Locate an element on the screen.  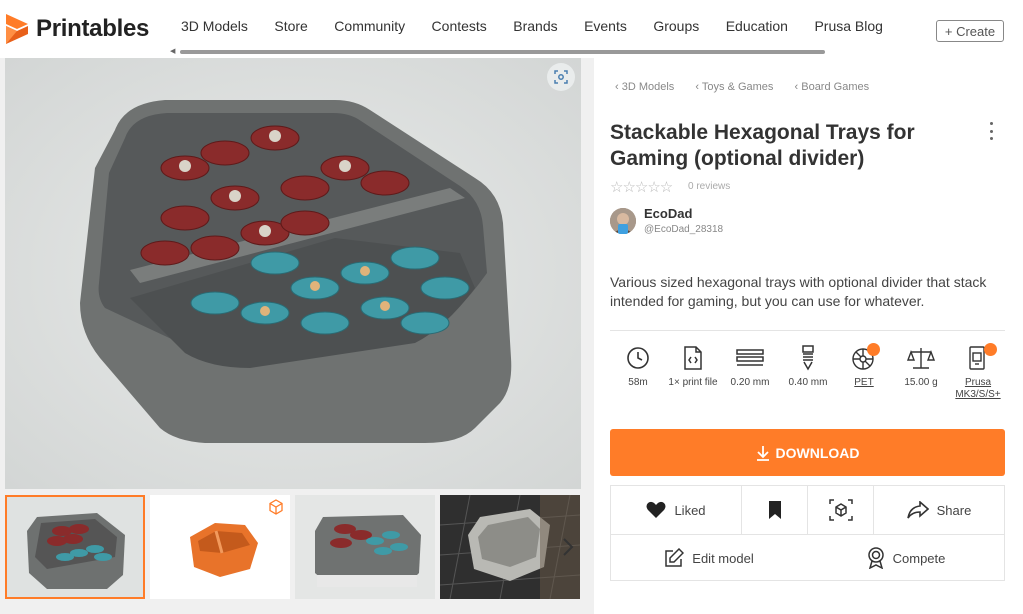
fullscreen-icon is located at coordinates (561, 77).